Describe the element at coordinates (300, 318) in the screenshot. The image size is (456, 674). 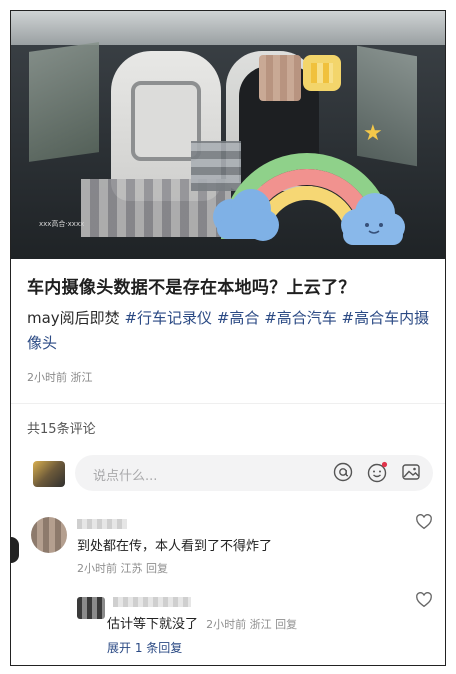
I see `tag-hiphi-auto: #高合汽车` at that location.